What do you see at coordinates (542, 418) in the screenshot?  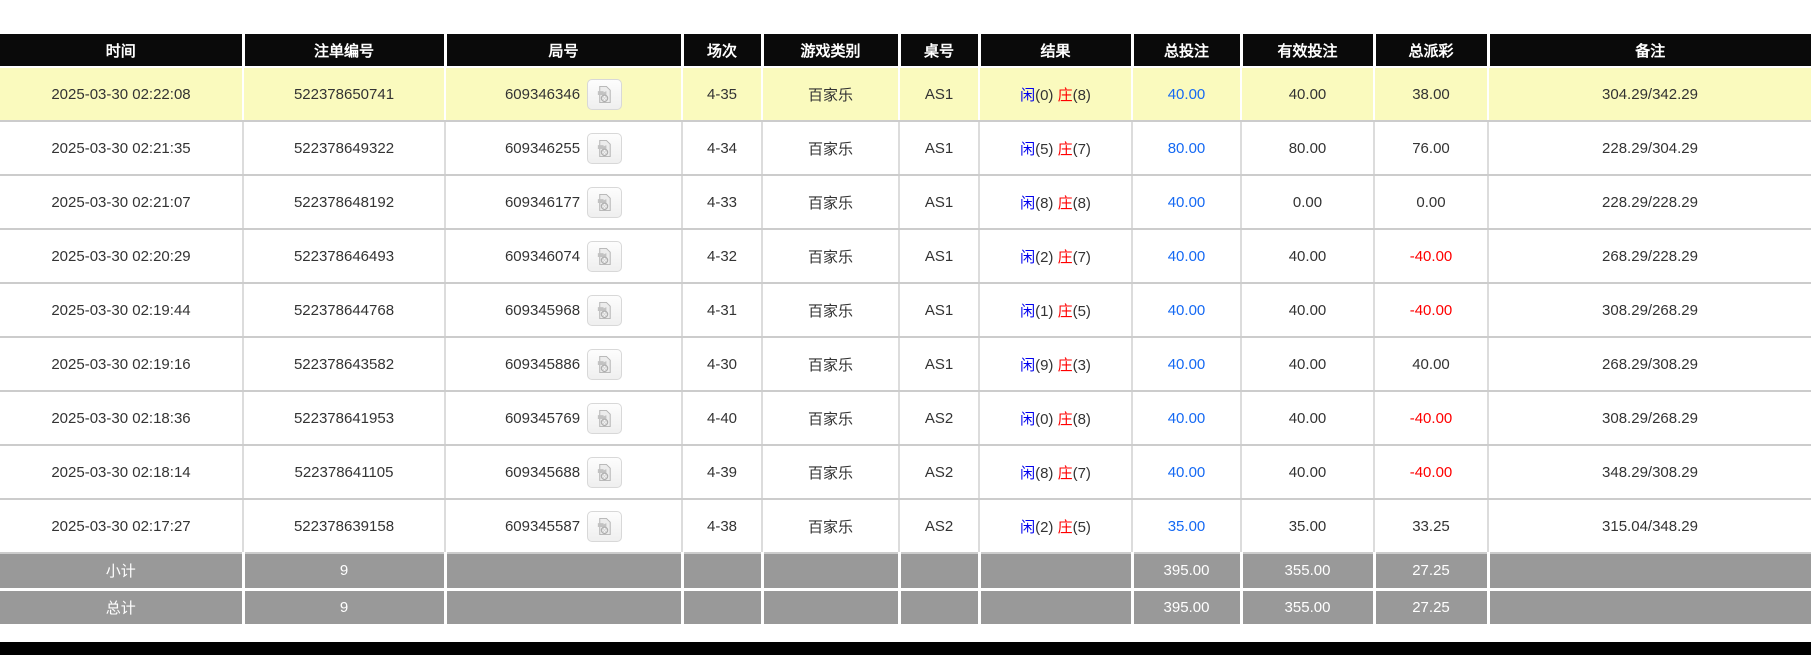 I see `round-id-text: 609345769` at bounding box center [542, 418].